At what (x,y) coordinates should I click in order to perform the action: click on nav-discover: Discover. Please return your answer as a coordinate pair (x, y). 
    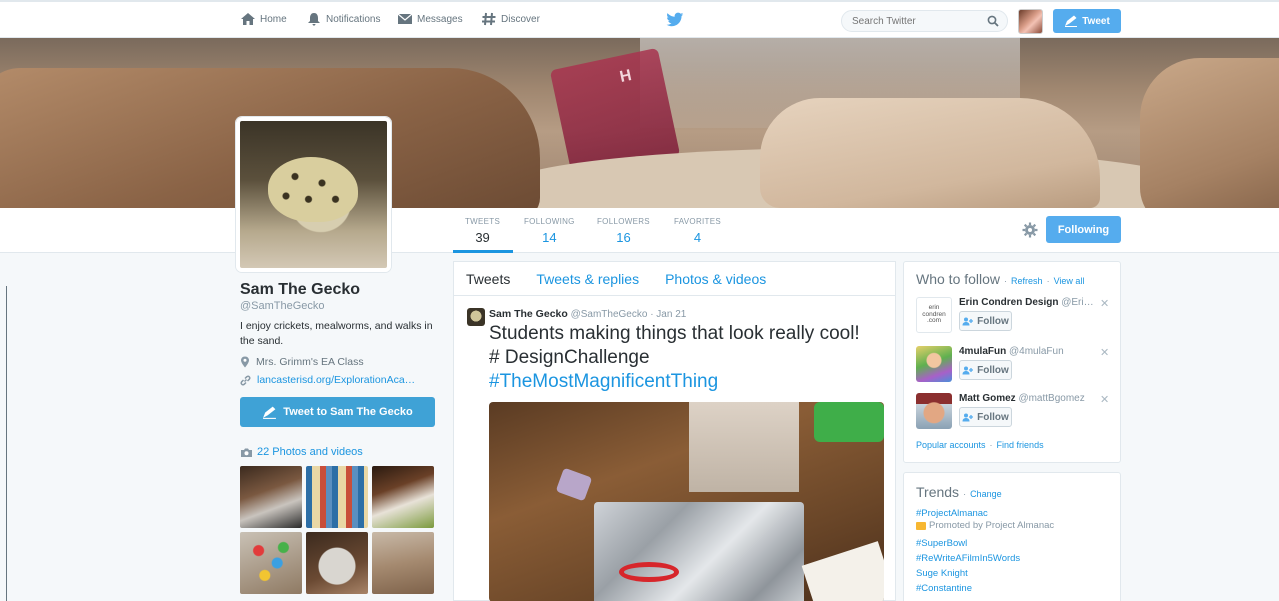
    Looking at the image, I should click on (510, 19).